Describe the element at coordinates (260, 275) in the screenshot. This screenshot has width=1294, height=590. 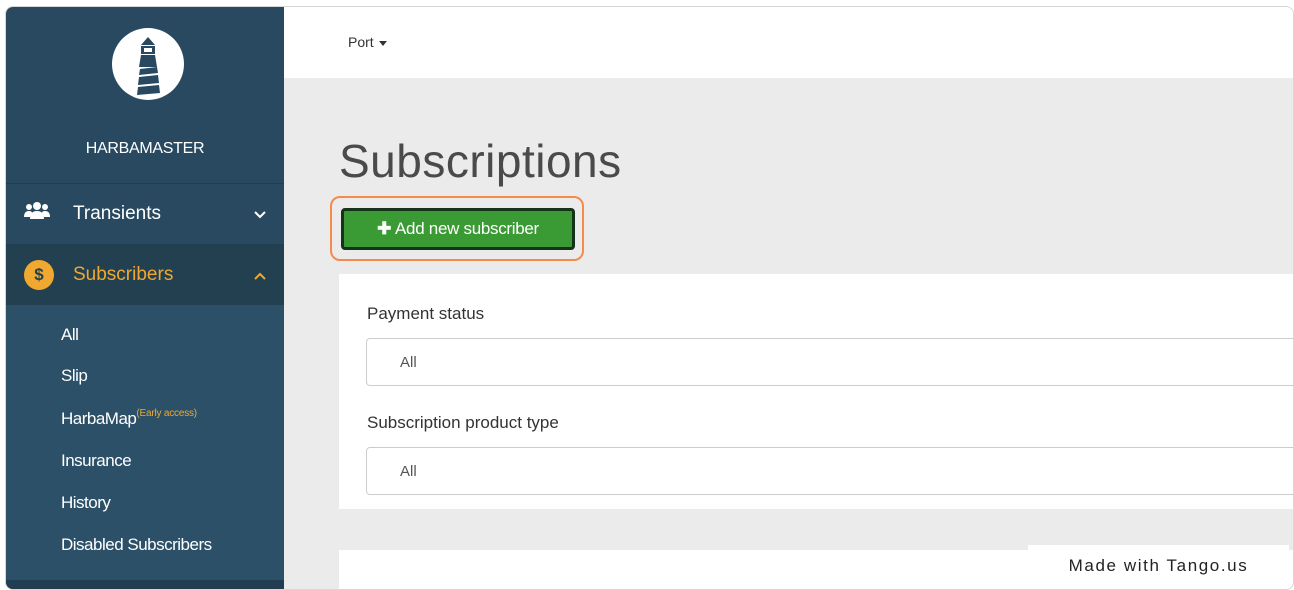
I see `chevron-up-icon` at that location.